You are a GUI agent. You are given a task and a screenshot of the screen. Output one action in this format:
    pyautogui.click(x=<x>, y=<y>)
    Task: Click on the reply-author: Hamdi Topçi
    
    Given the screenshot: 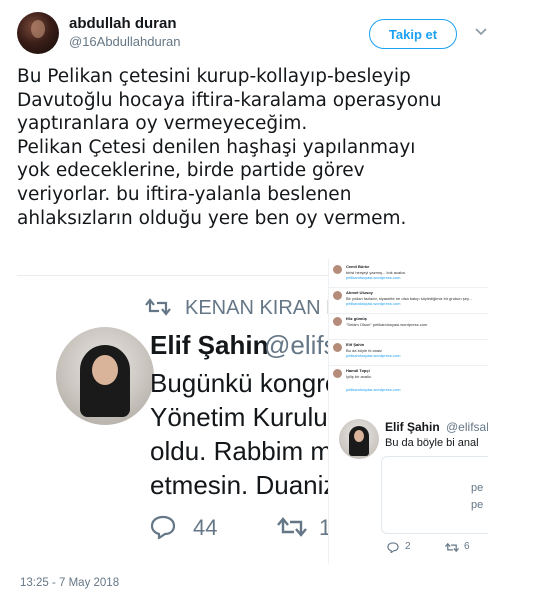 What is the action you would take?
    pyautogui.click(x=358, y=370)
    